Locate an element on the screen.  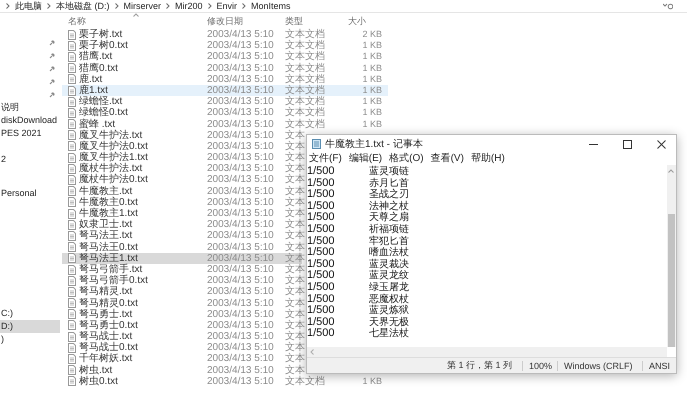
file-row: 魔叉牛护法0.txt 2003/4/13 5:10 文本 is located at coordinates (182, 146).